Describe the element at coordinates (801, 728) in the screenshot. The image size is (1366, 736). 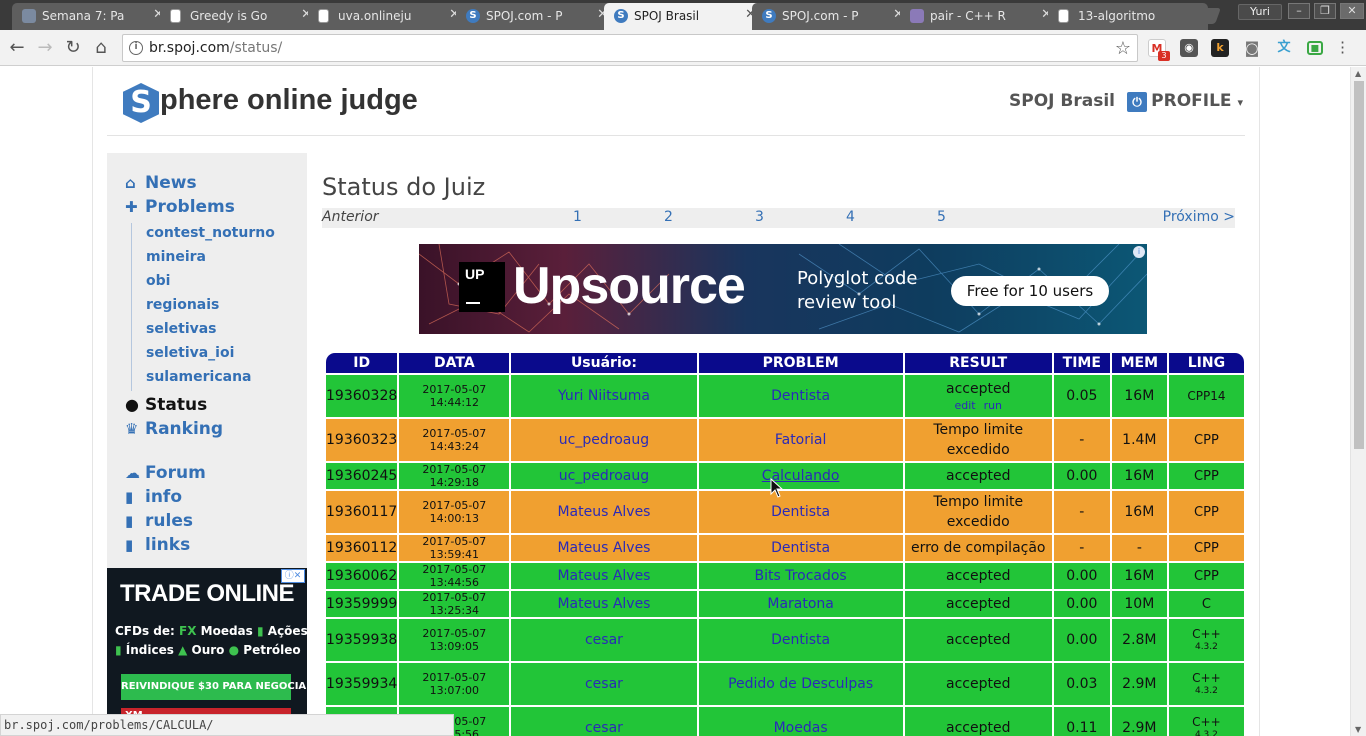
I see `problem-link: Moedas` at that location.